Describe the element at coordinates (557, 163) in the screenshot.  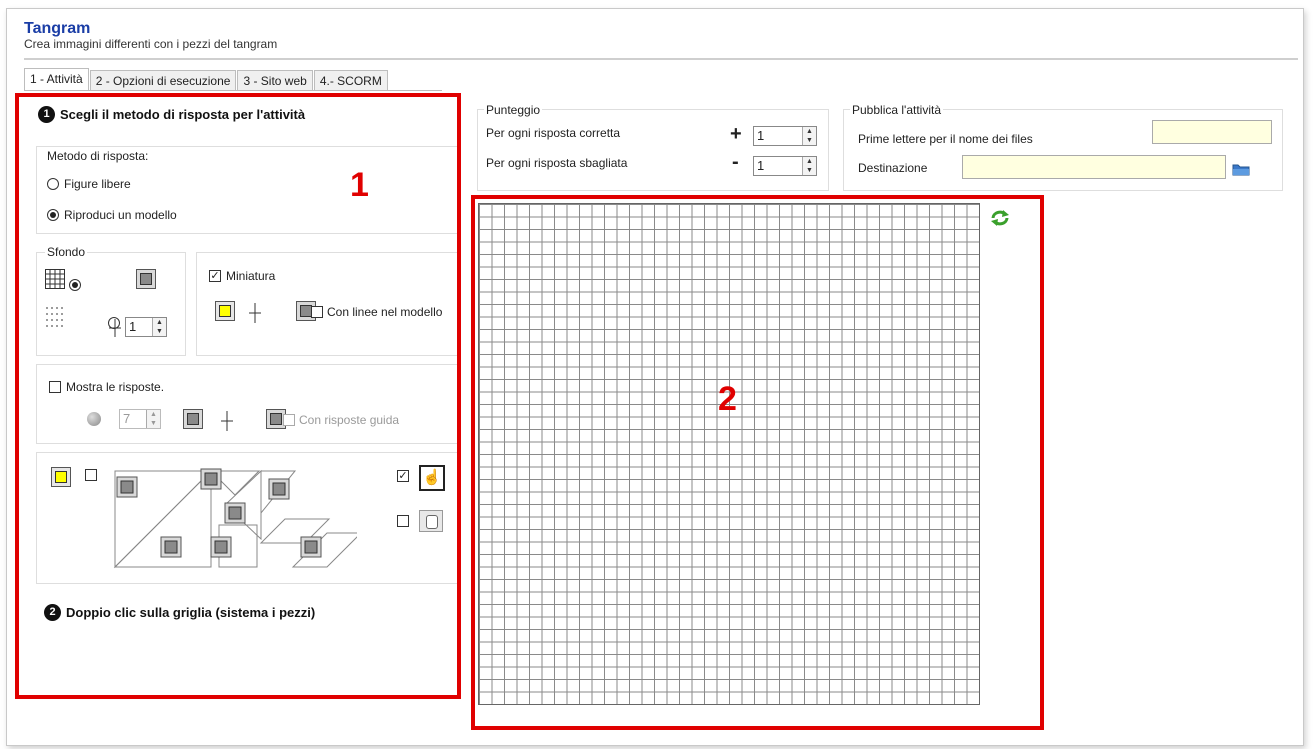
I see `wrong-answer-label: Per ogni risposta sbagliata` at that location.